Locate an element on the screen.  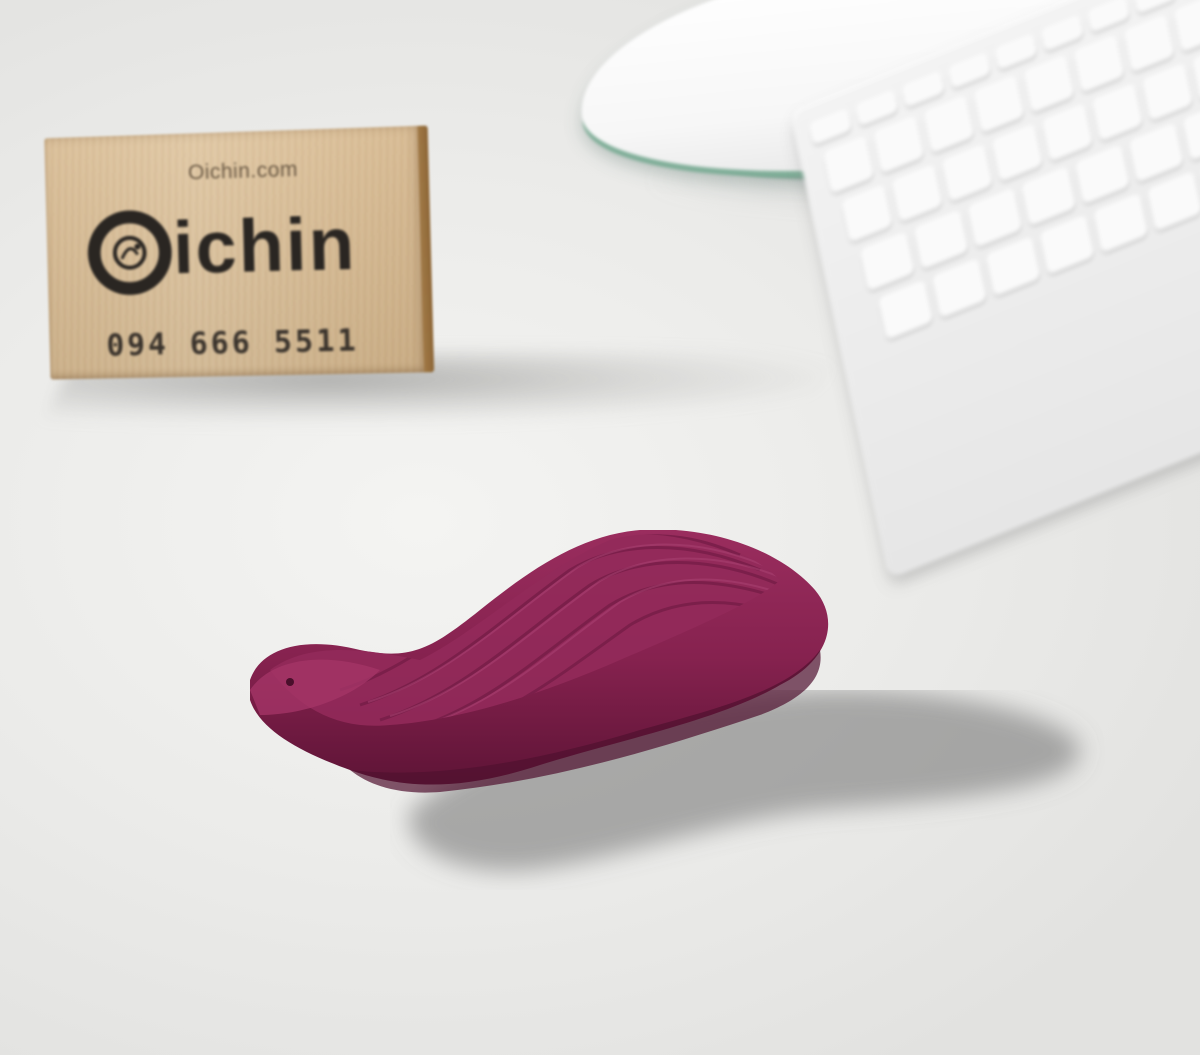
purple-silicone-product is located at coordinates (539, 661).